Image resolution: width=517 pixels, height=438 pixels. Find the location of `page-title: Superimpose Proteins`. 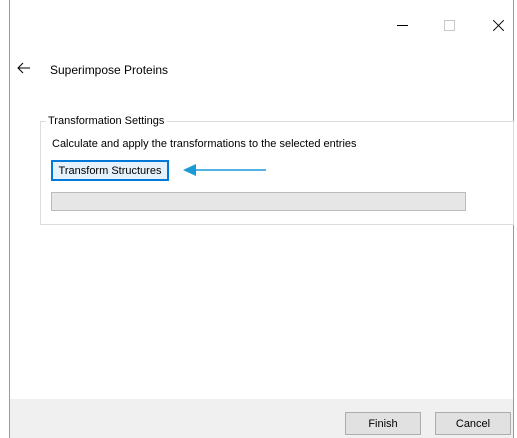

page-title: Superimpose Proteins is located at coordinates (109, 70).